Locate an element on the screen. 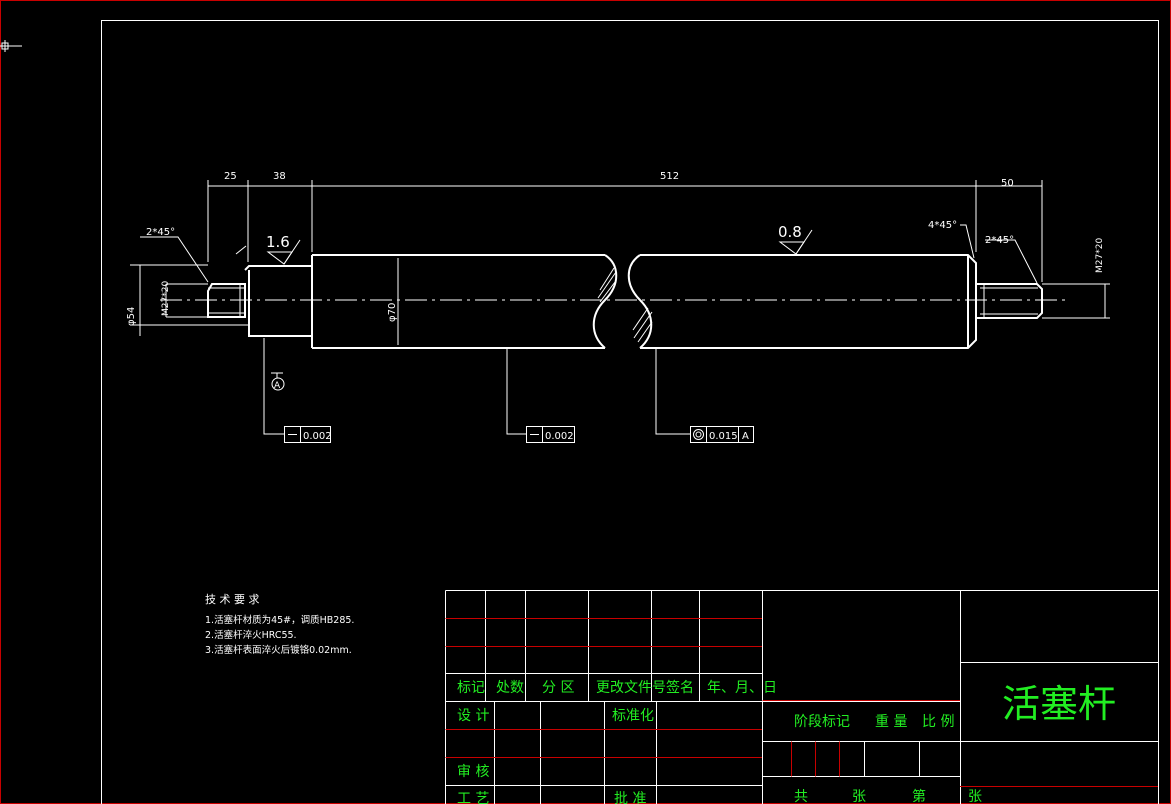 The image size is (1171, 804). dim-50: 50 is located at coordinates (1007, 183).